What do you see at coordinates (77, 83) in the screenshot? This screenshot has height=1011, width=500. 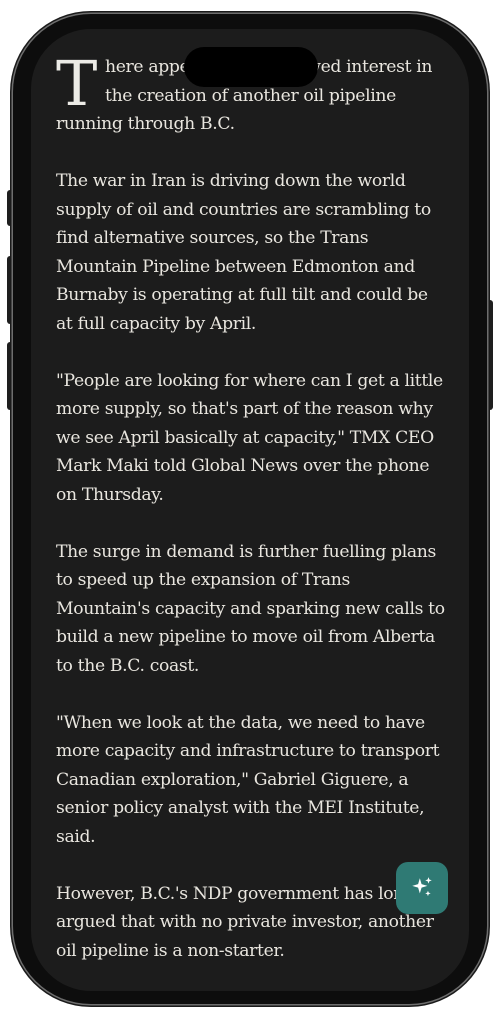 I see `drop-cap: T` at bounding box center [77, 83].